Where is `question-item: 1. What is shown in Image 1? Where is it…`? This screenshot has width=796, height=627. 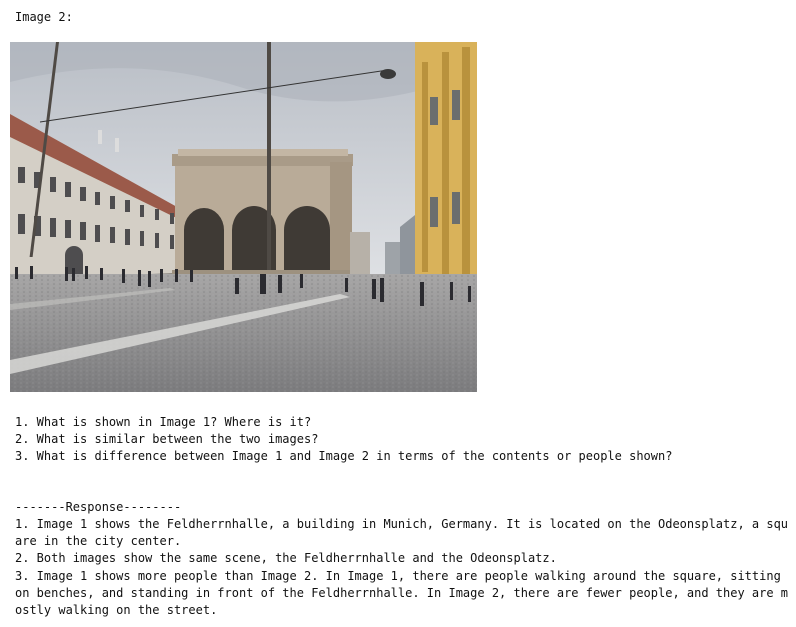 question-item: 1. What is shown in Image 1? Where is it… is located at coordinates (163, 422).